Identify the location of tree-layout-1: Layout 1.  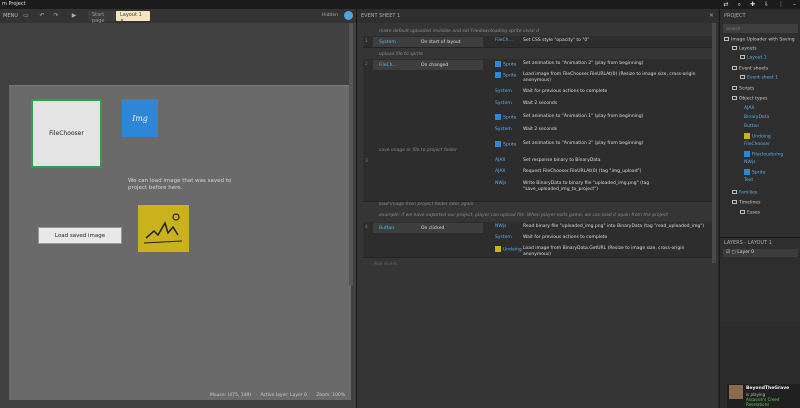
(753, 58).